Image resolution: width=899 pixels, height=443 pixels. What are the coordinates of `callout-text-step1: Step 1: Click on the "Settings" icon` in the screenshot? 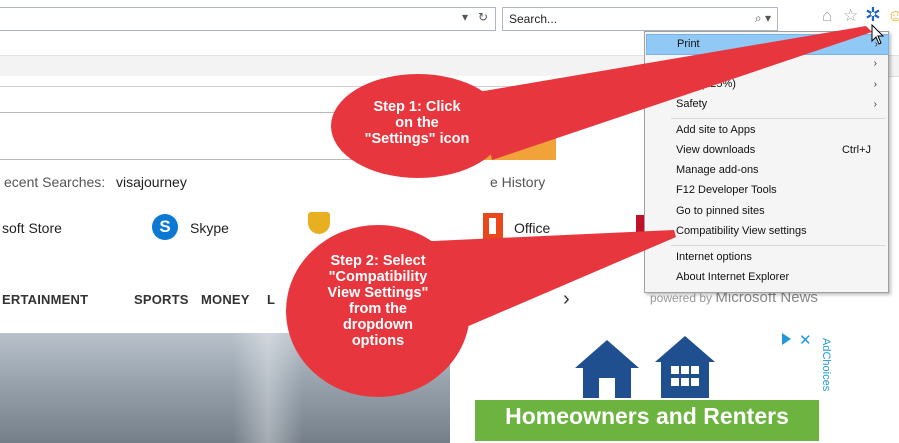 It's located at (417, 123).